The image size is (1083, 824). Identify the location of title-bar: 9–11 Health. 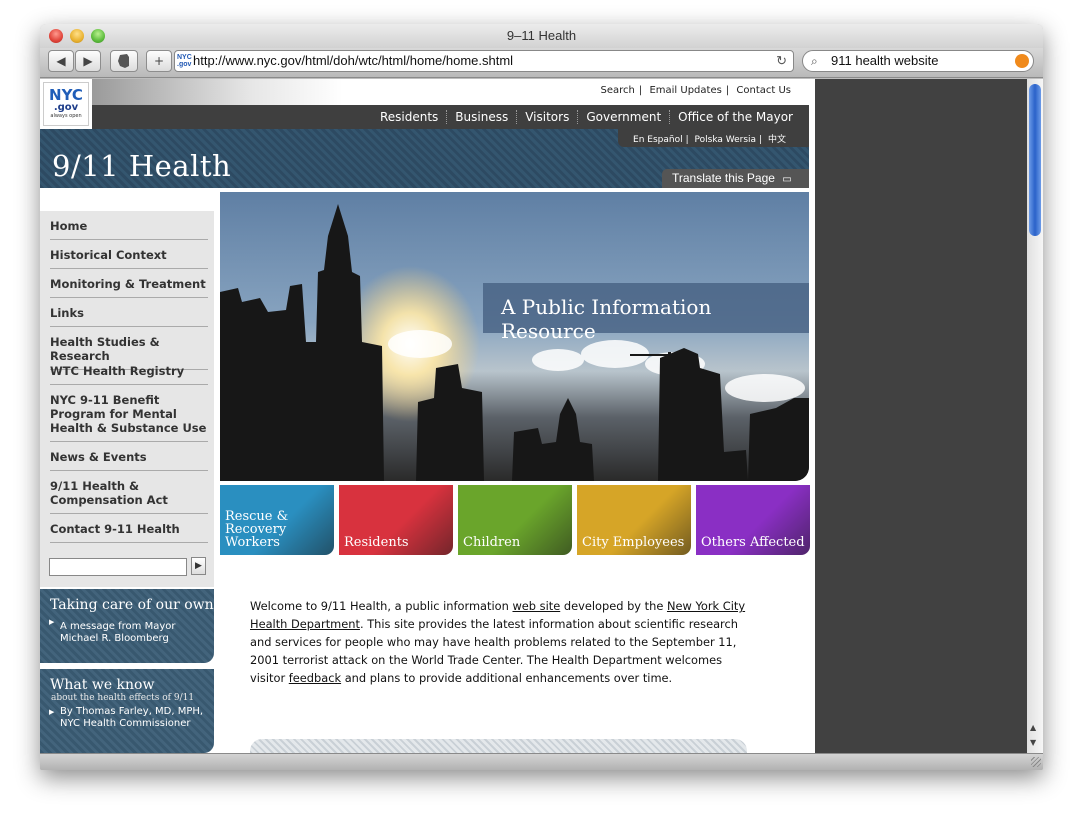
(541, 36).